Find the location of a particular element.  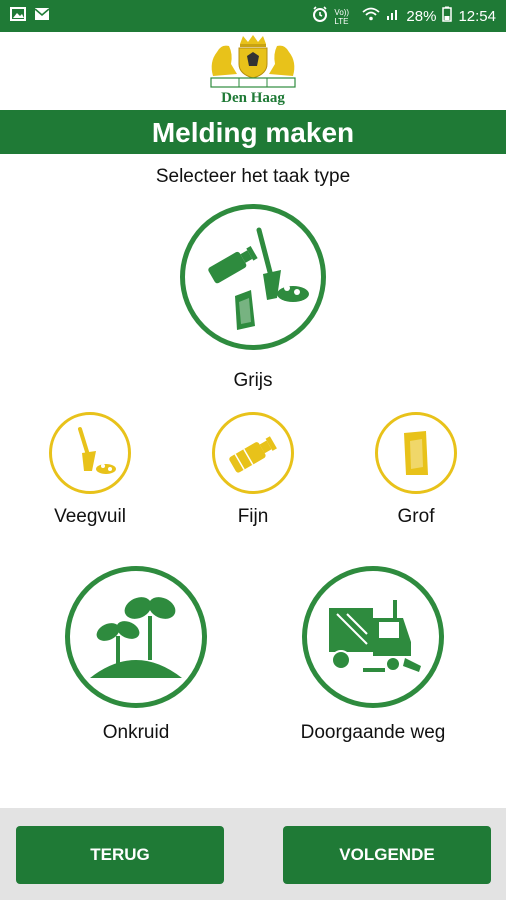

alarm-icon is located at coordinates (320, 17).